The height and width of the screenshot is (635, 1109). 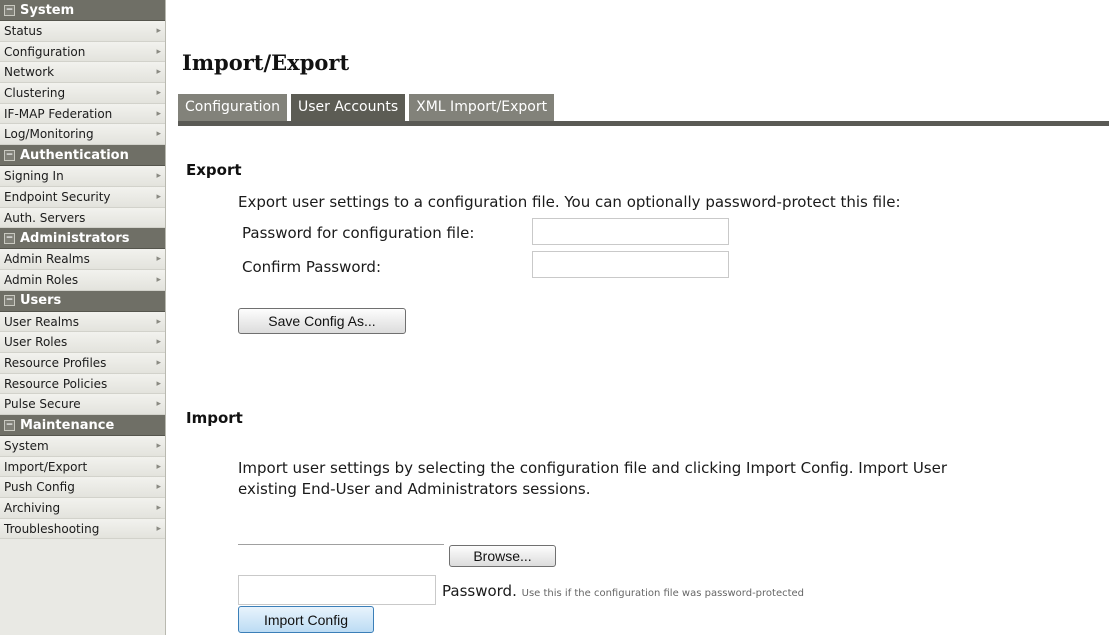 I want to click on sidebar-item-label: Endpoint Security, so click(x=57, y=196).